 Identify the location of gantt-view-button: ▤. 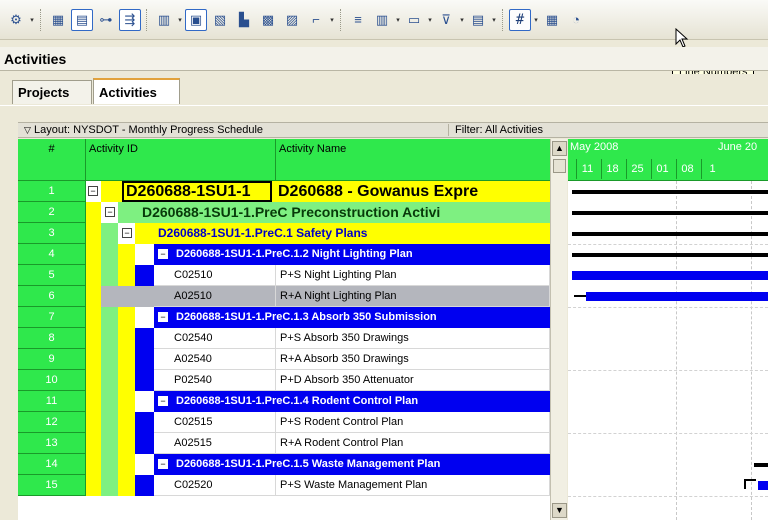
(82, 19).